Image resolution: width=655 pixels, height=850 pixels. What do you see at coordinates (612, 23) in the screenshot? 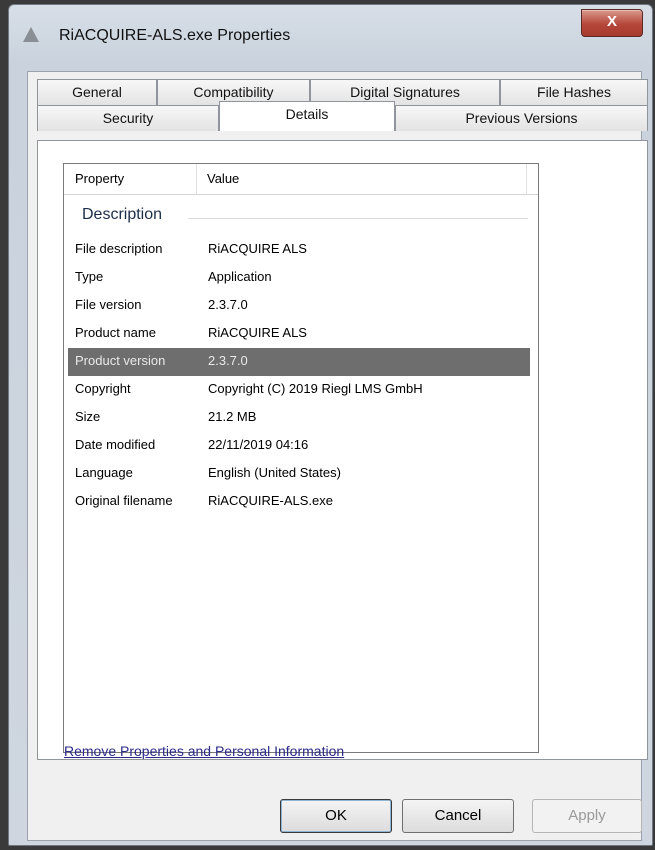
I see `close-button: X` at bounding box center [612, 23].